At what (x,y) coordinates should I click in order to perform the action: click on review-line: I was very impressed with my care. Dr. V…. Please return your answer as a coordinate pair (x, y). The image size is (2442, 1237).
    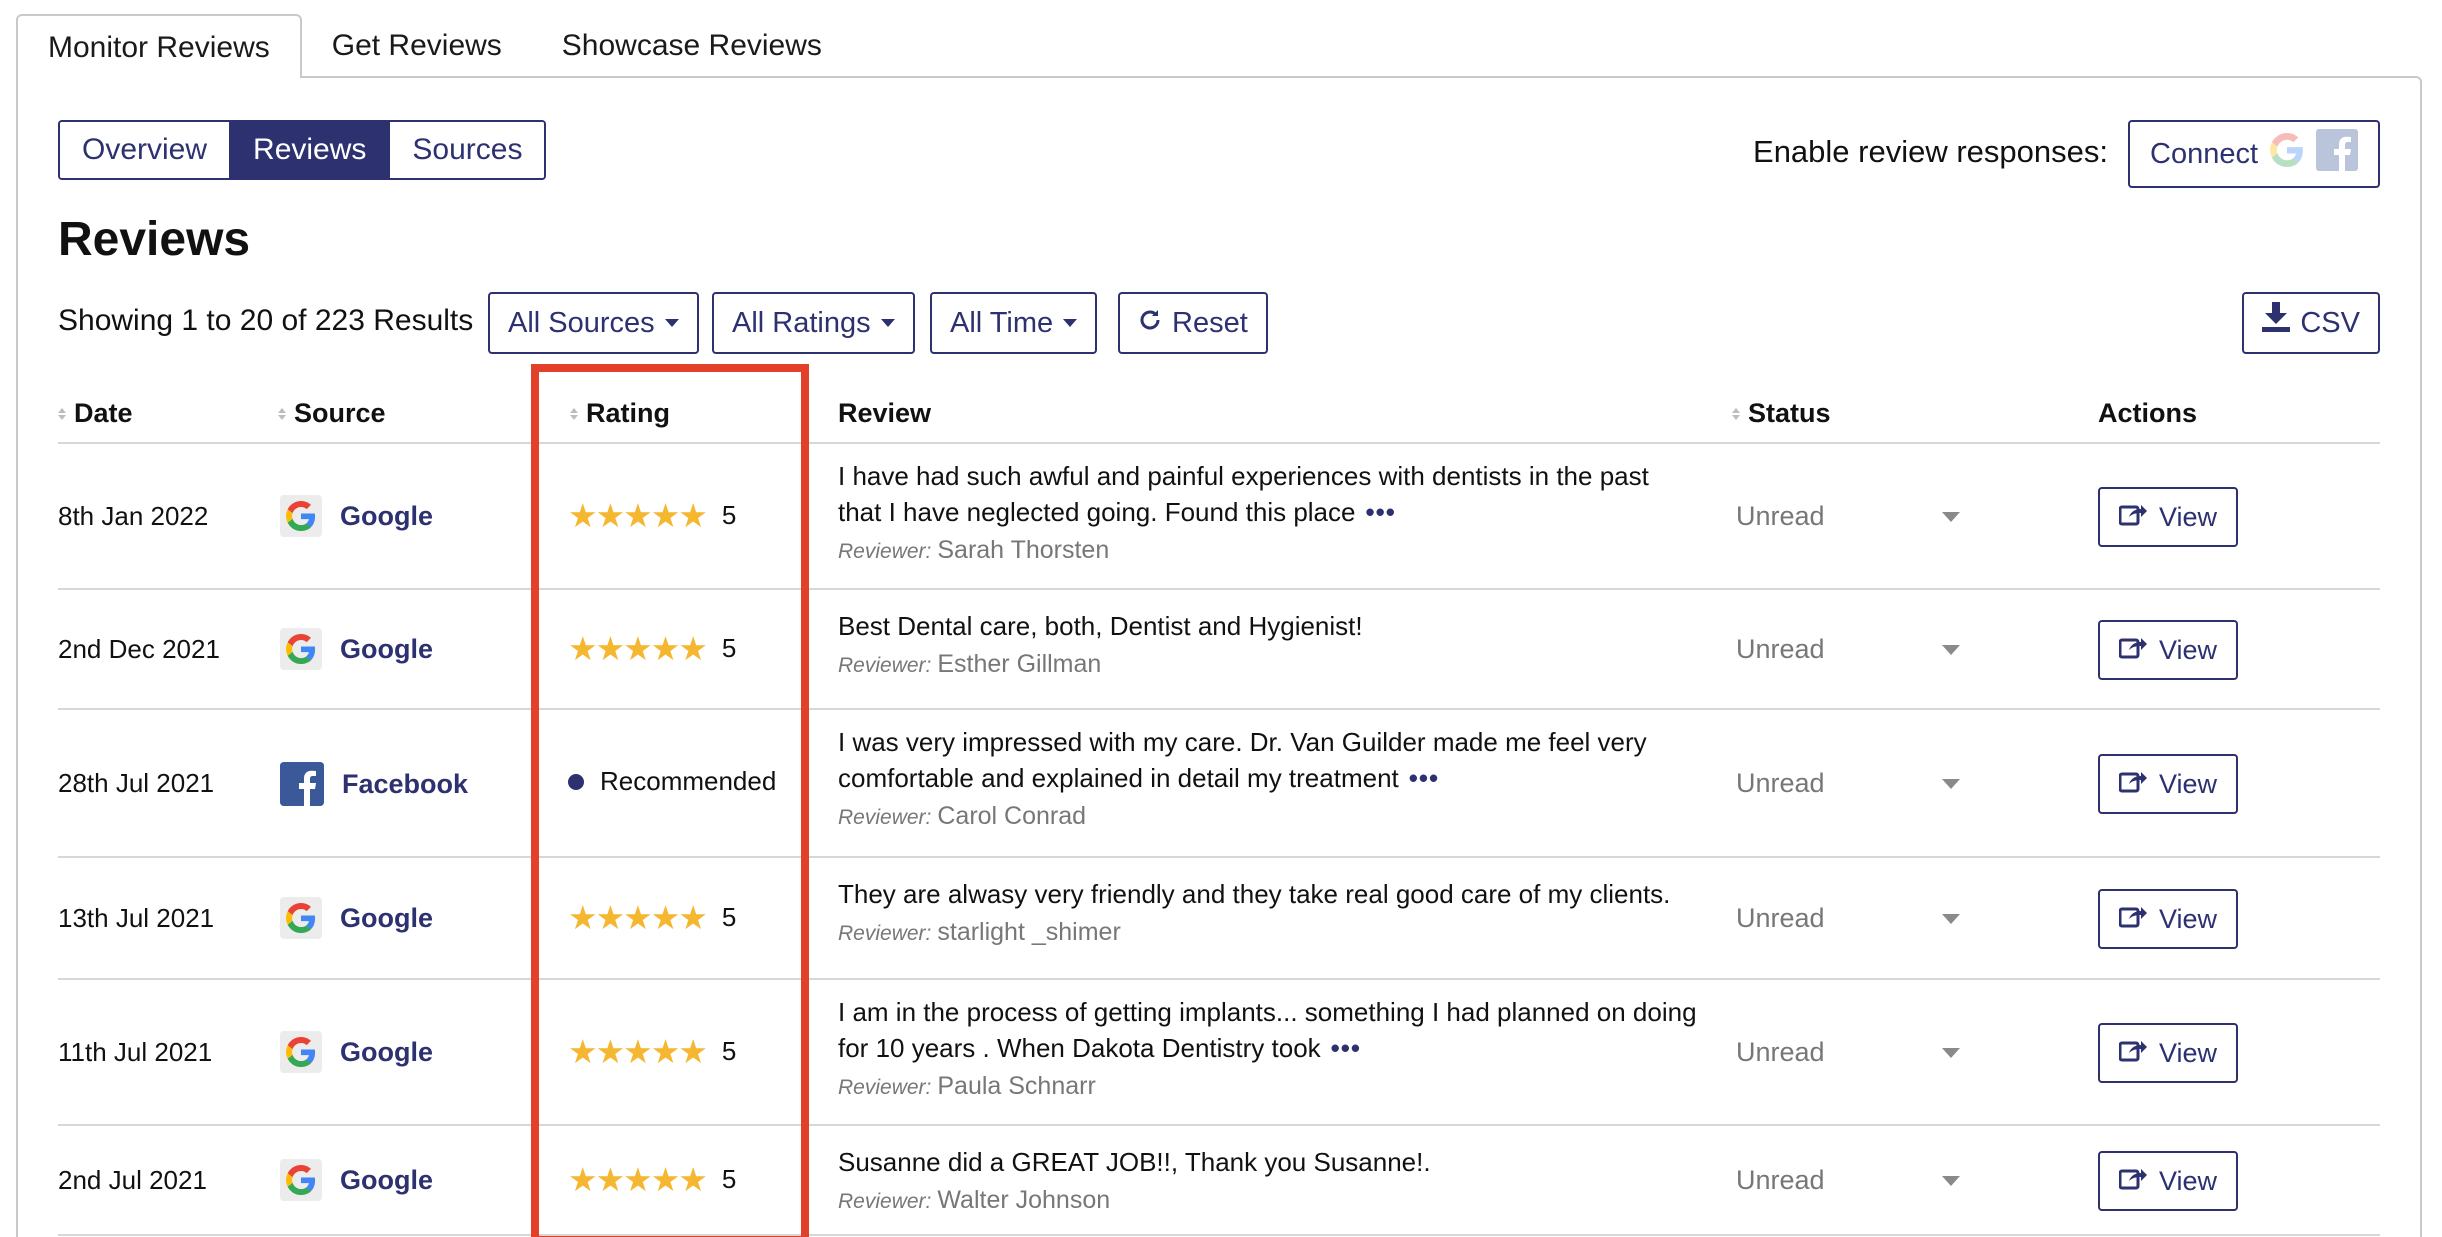
    Looking at the image, I should click on (1242, 742).